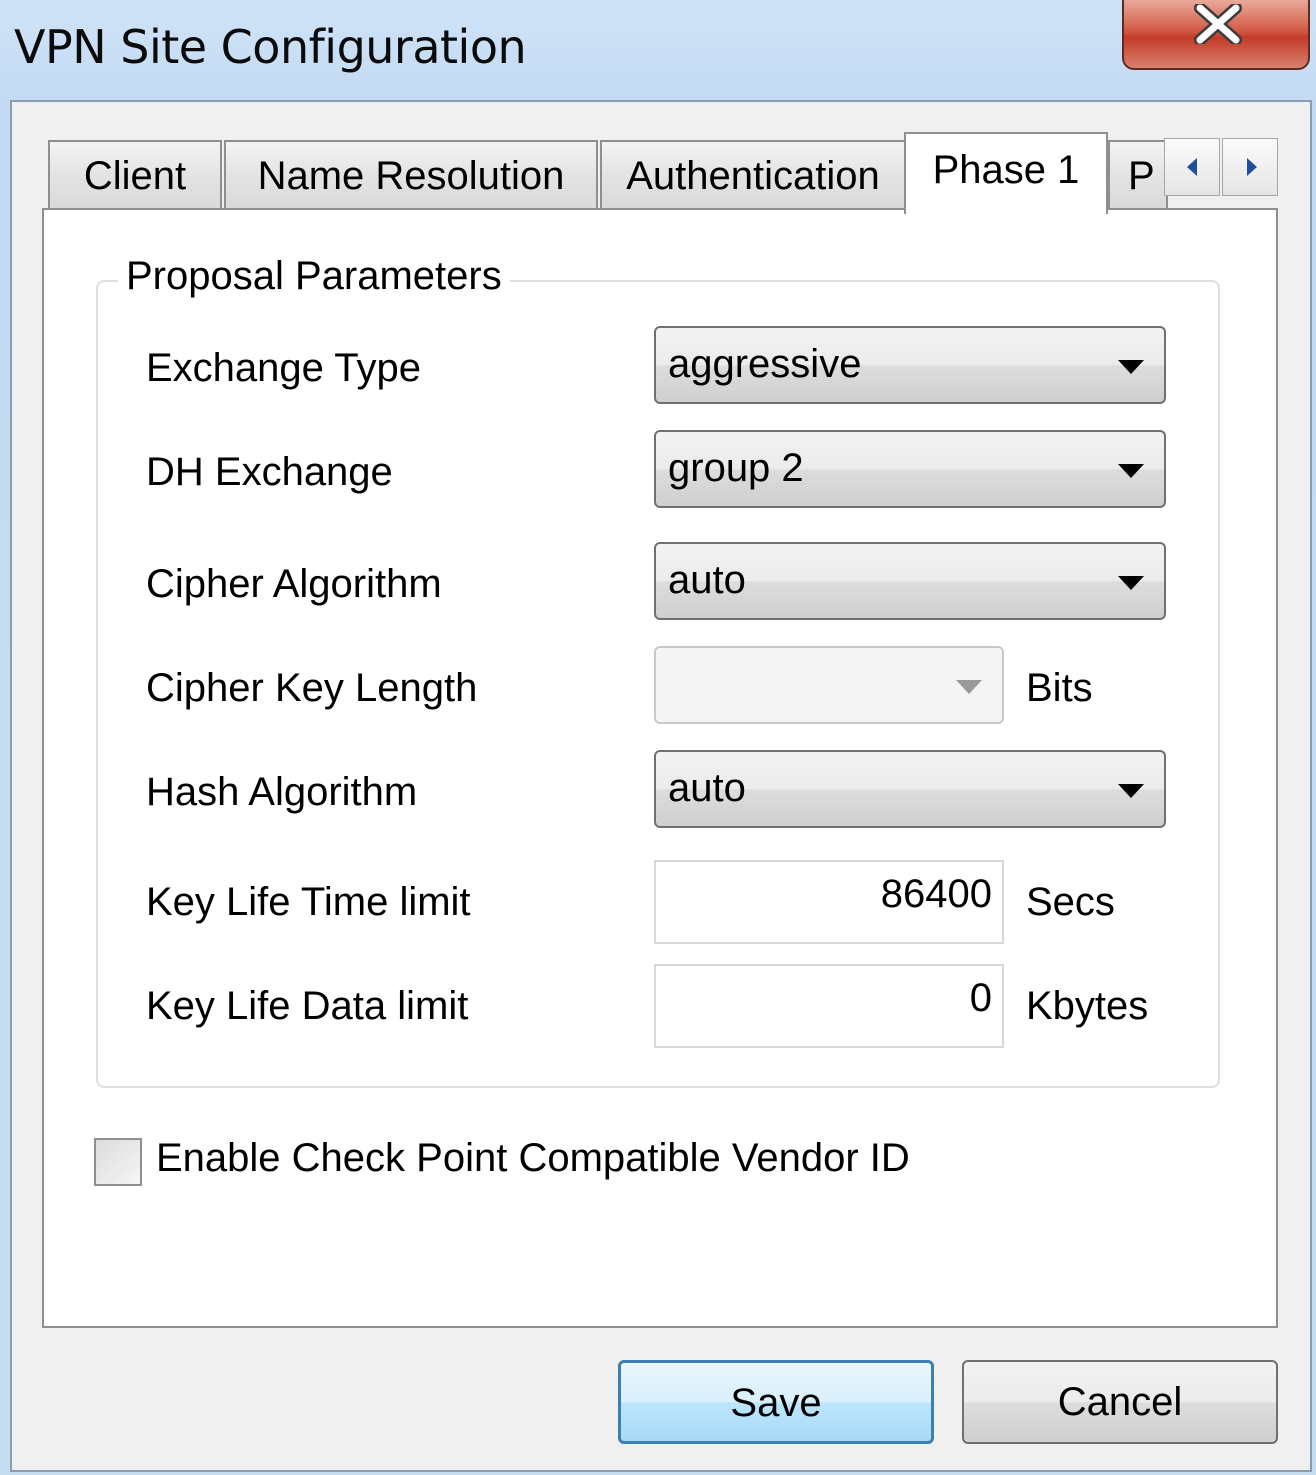 The width and height of the screenshot is (1316, 1475). What do you see at coordinates (910, 581) in the screenshot?
I see `cipher-algorithm-select: auto` at bounding box center [910, 581].